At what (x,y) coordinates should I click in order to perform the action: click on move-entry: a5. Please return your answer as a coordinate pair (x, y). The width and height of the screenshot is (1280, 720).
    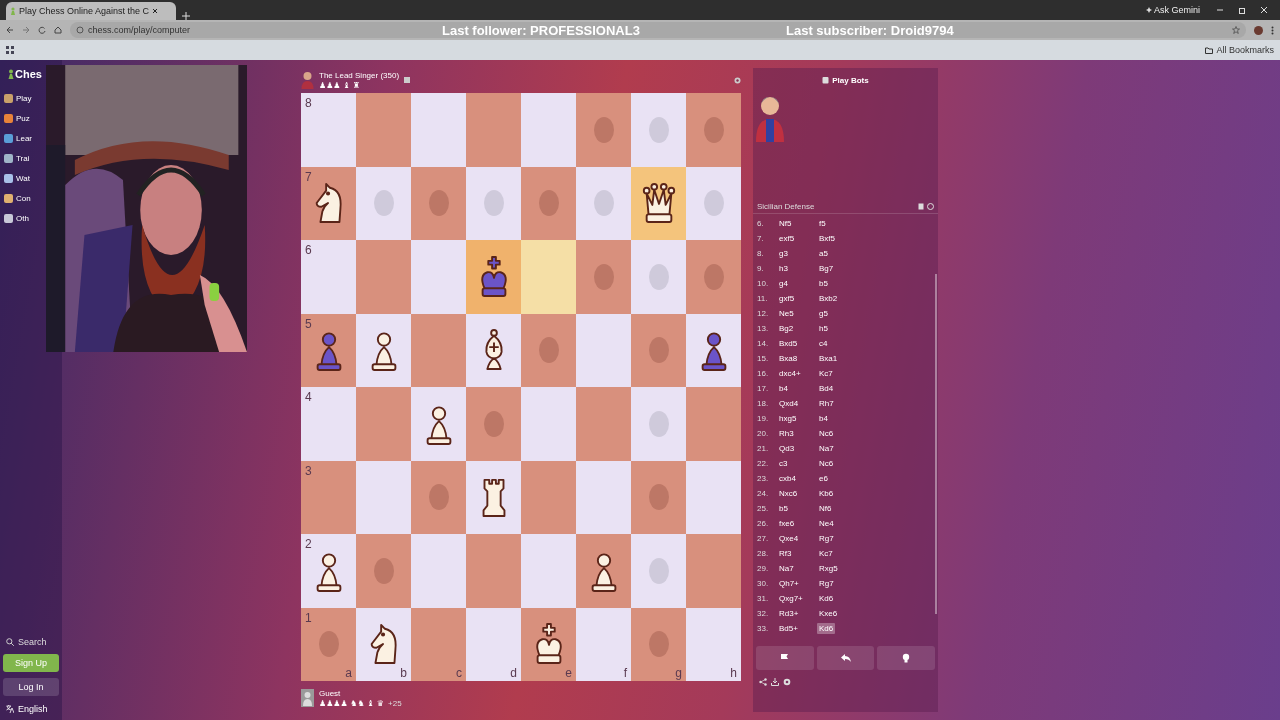
    Looking at the image, I should click on (823, 253).